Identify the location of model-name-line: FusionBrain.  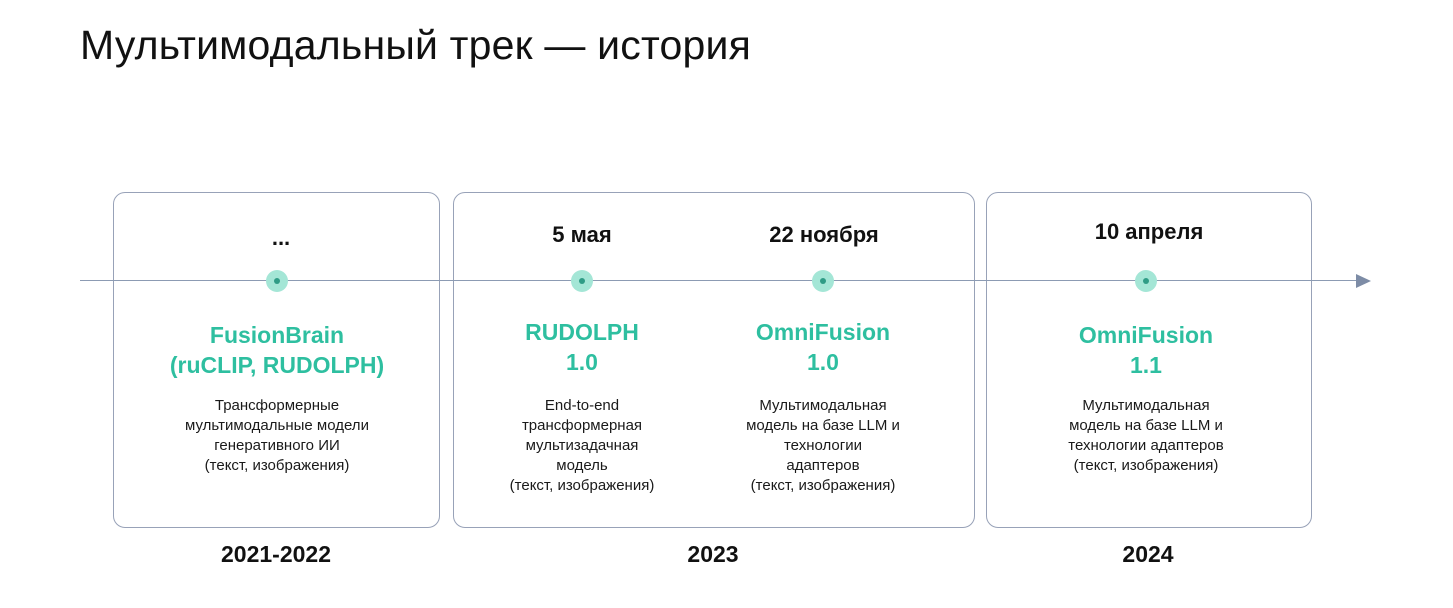
(277, 335).